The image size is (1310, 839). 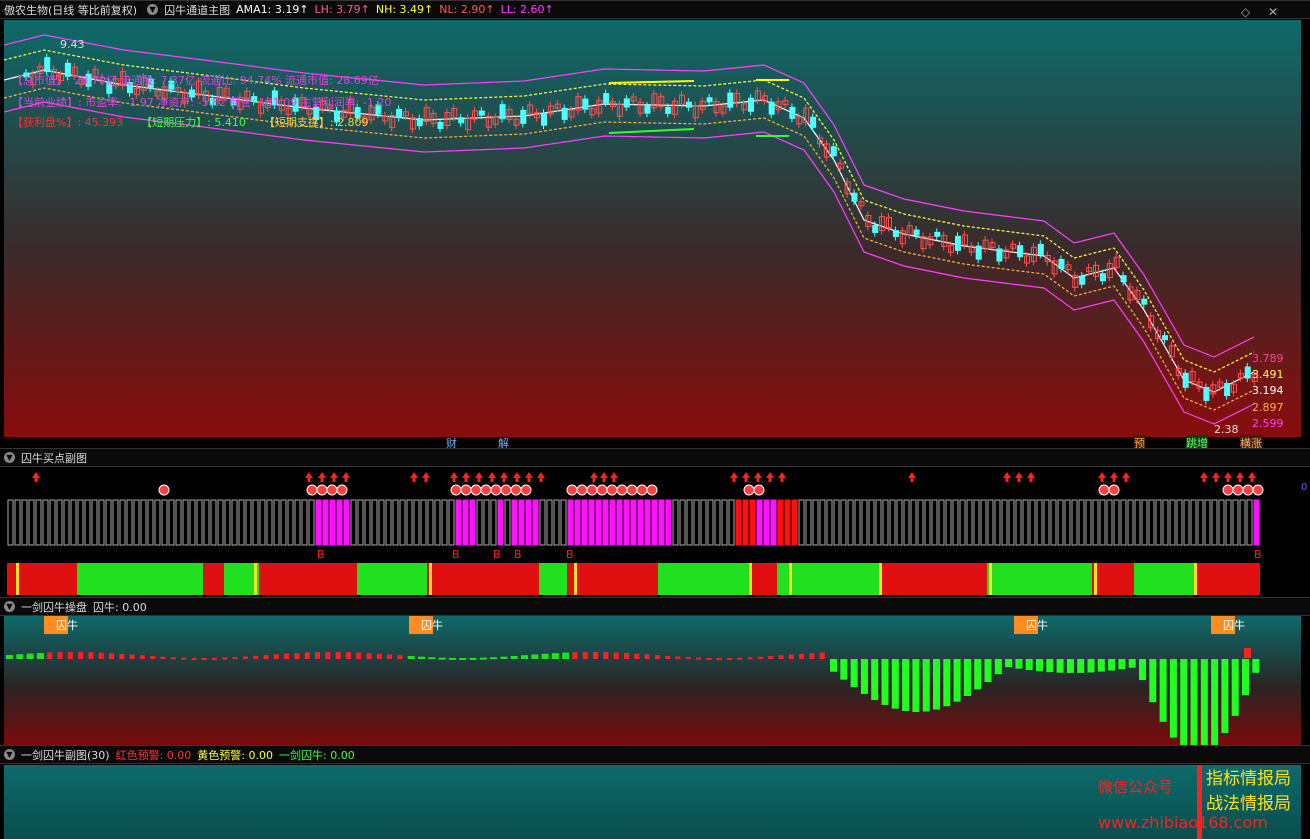 I want to click on buy-point-bars: BBBBBB, so click(x=635, y=533).